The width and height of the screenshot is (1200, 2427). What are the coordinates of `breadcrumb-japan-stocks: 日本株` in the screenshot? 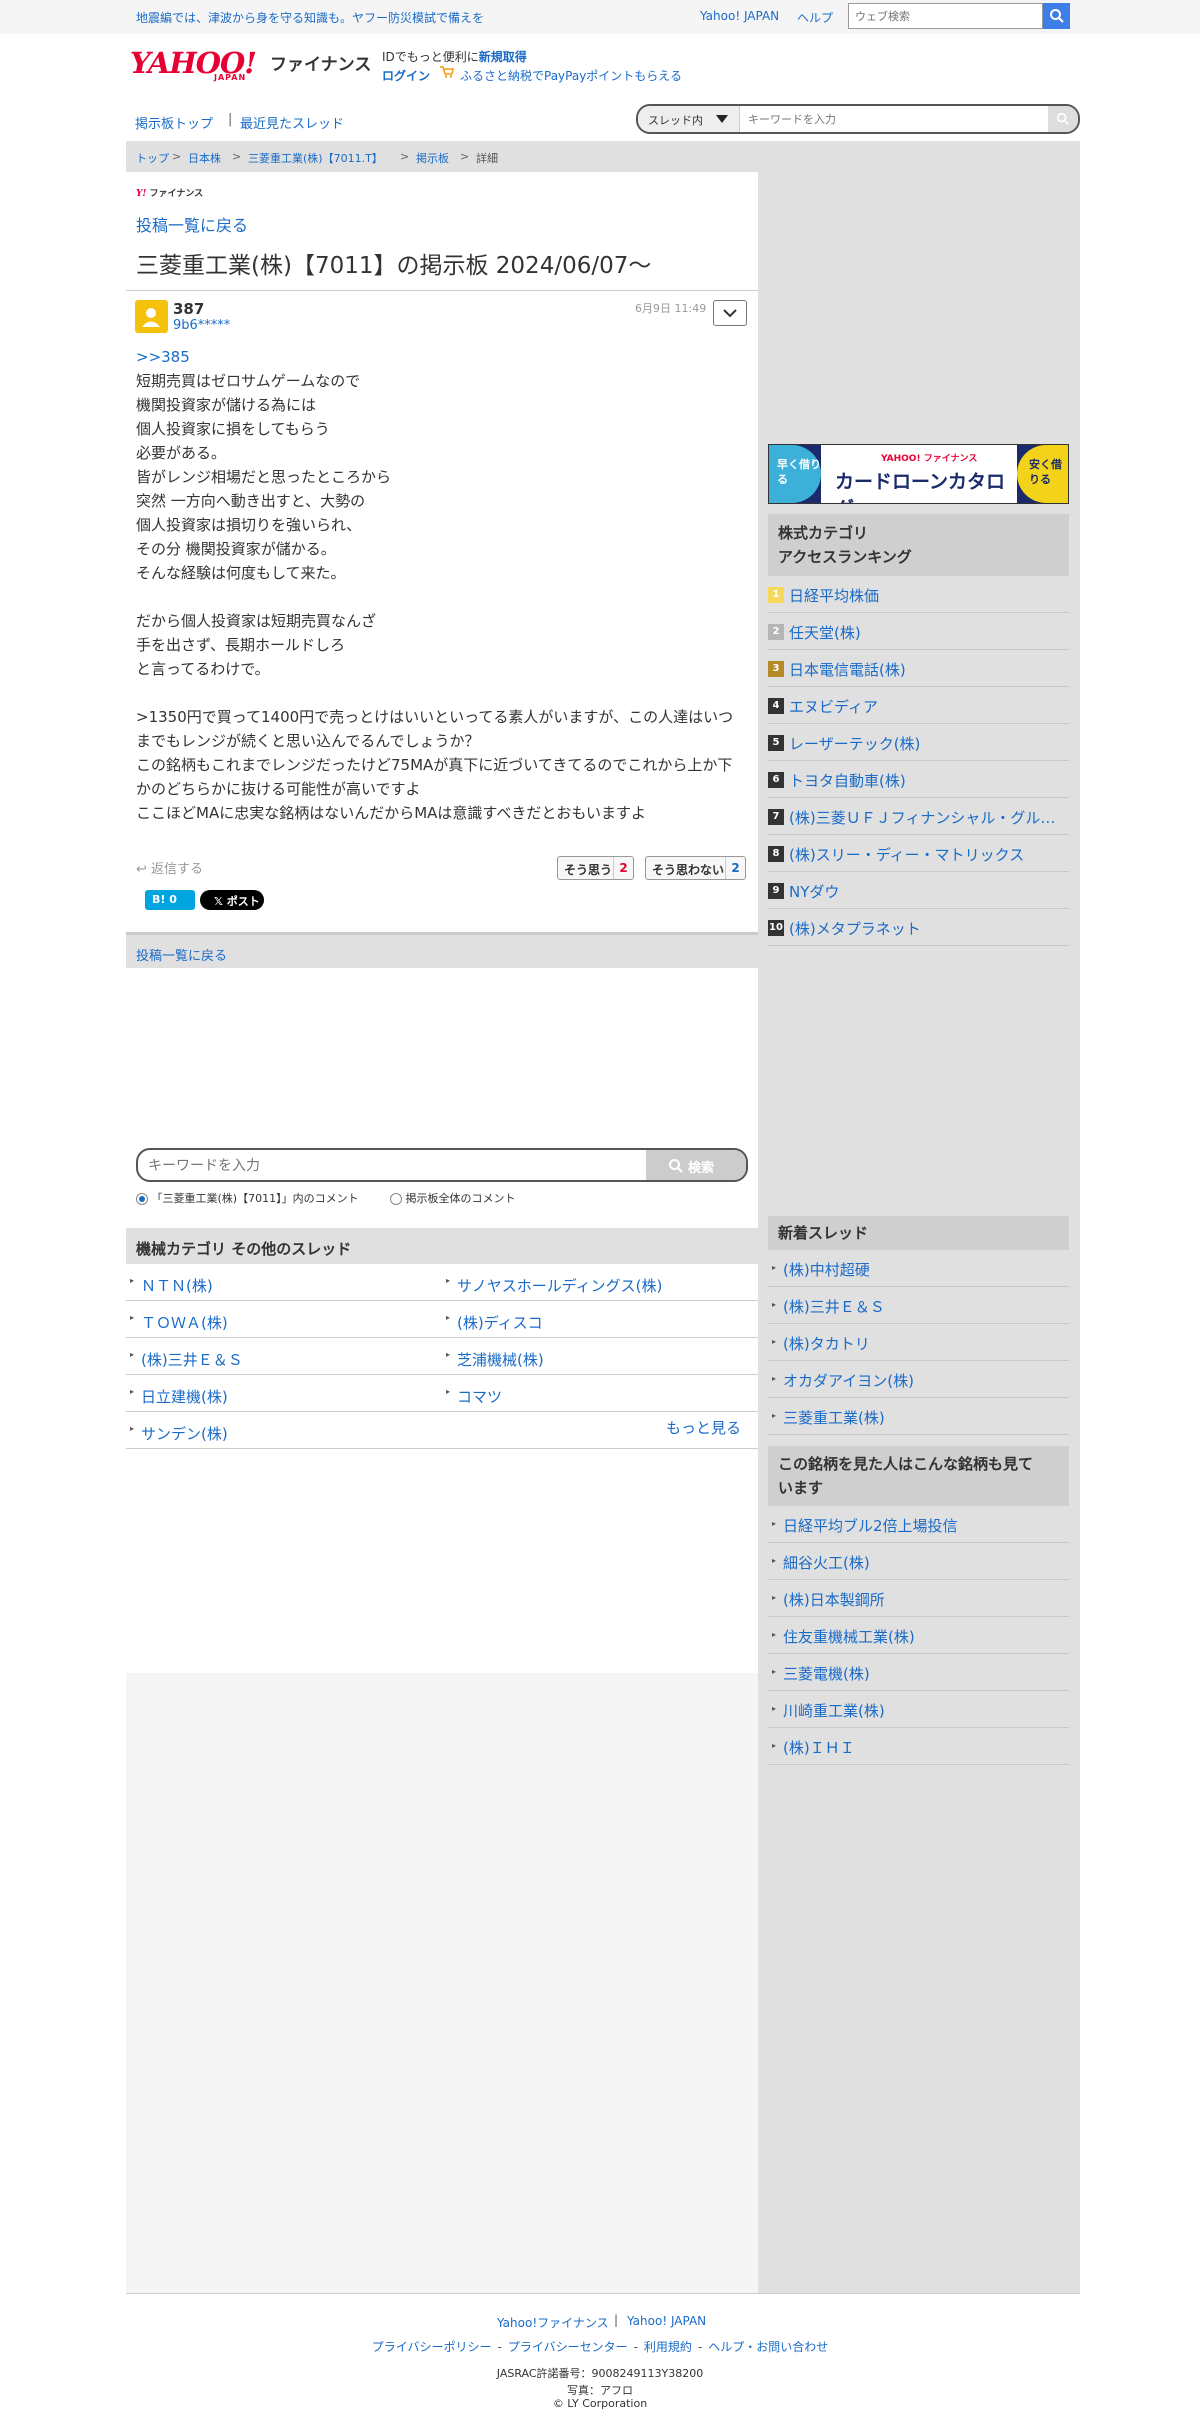 It's located at (204, 158).